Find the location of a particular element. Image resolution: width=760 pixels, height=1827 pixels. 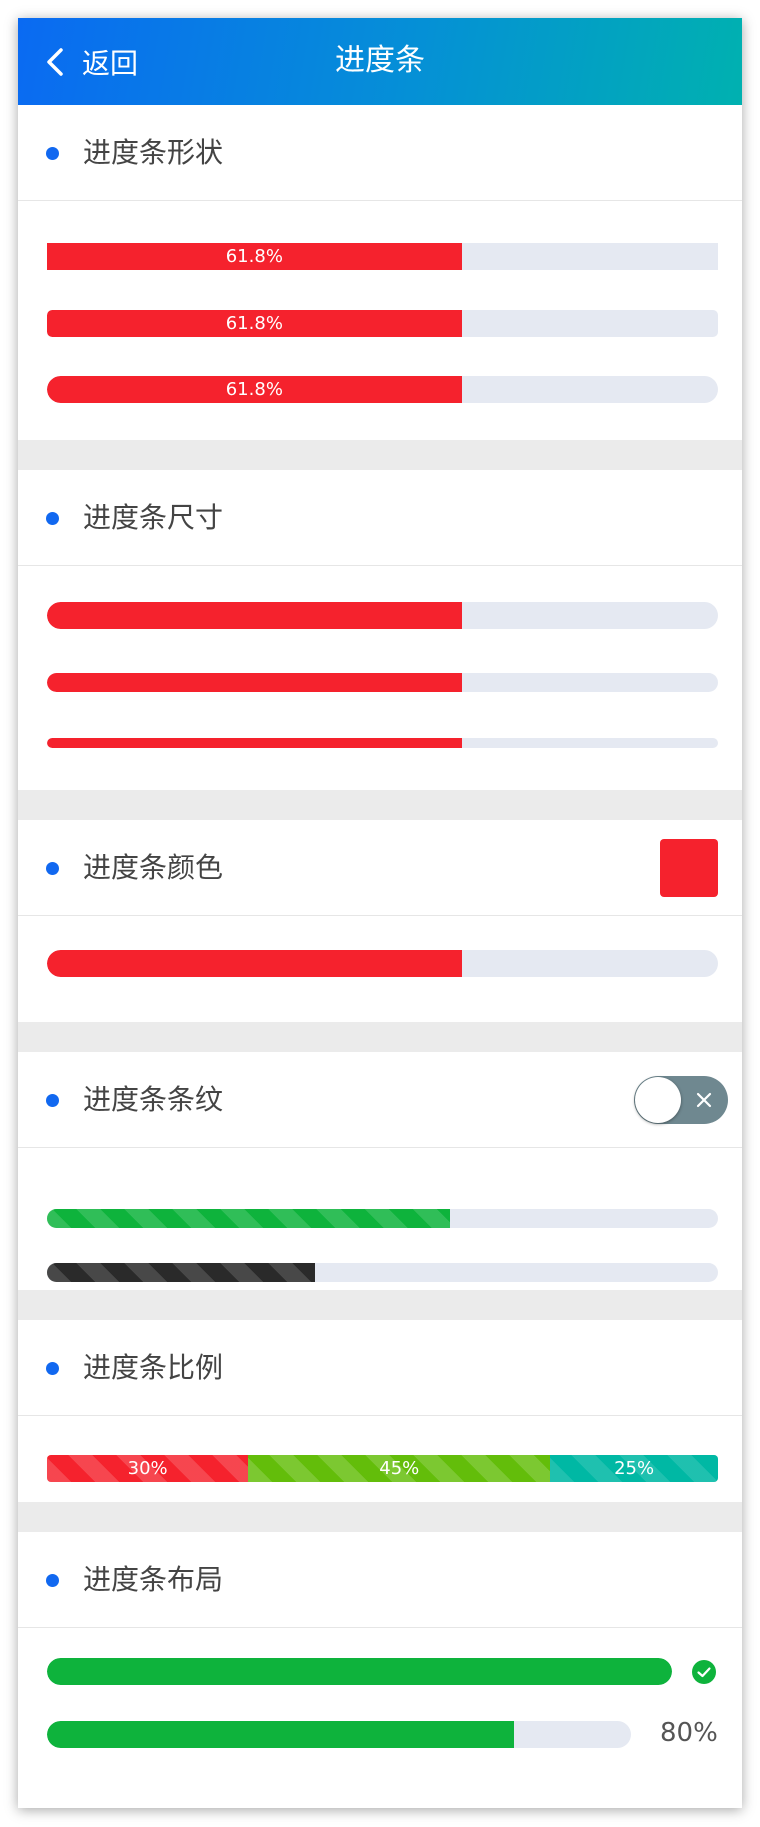

section-header: 进度条比例 is located at coordinates (380, 1368).